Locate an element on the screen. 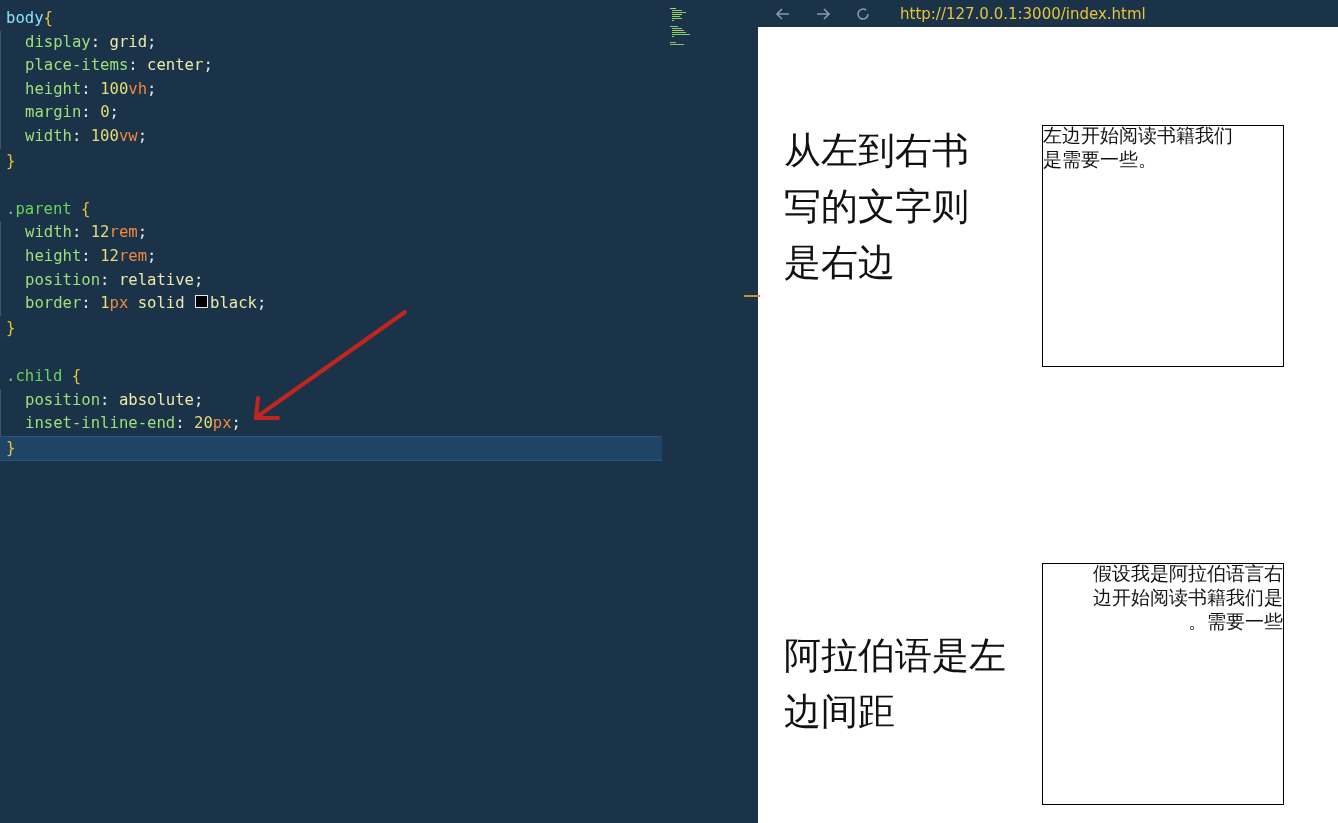  color-swatch is located at coordinates (202, 302).